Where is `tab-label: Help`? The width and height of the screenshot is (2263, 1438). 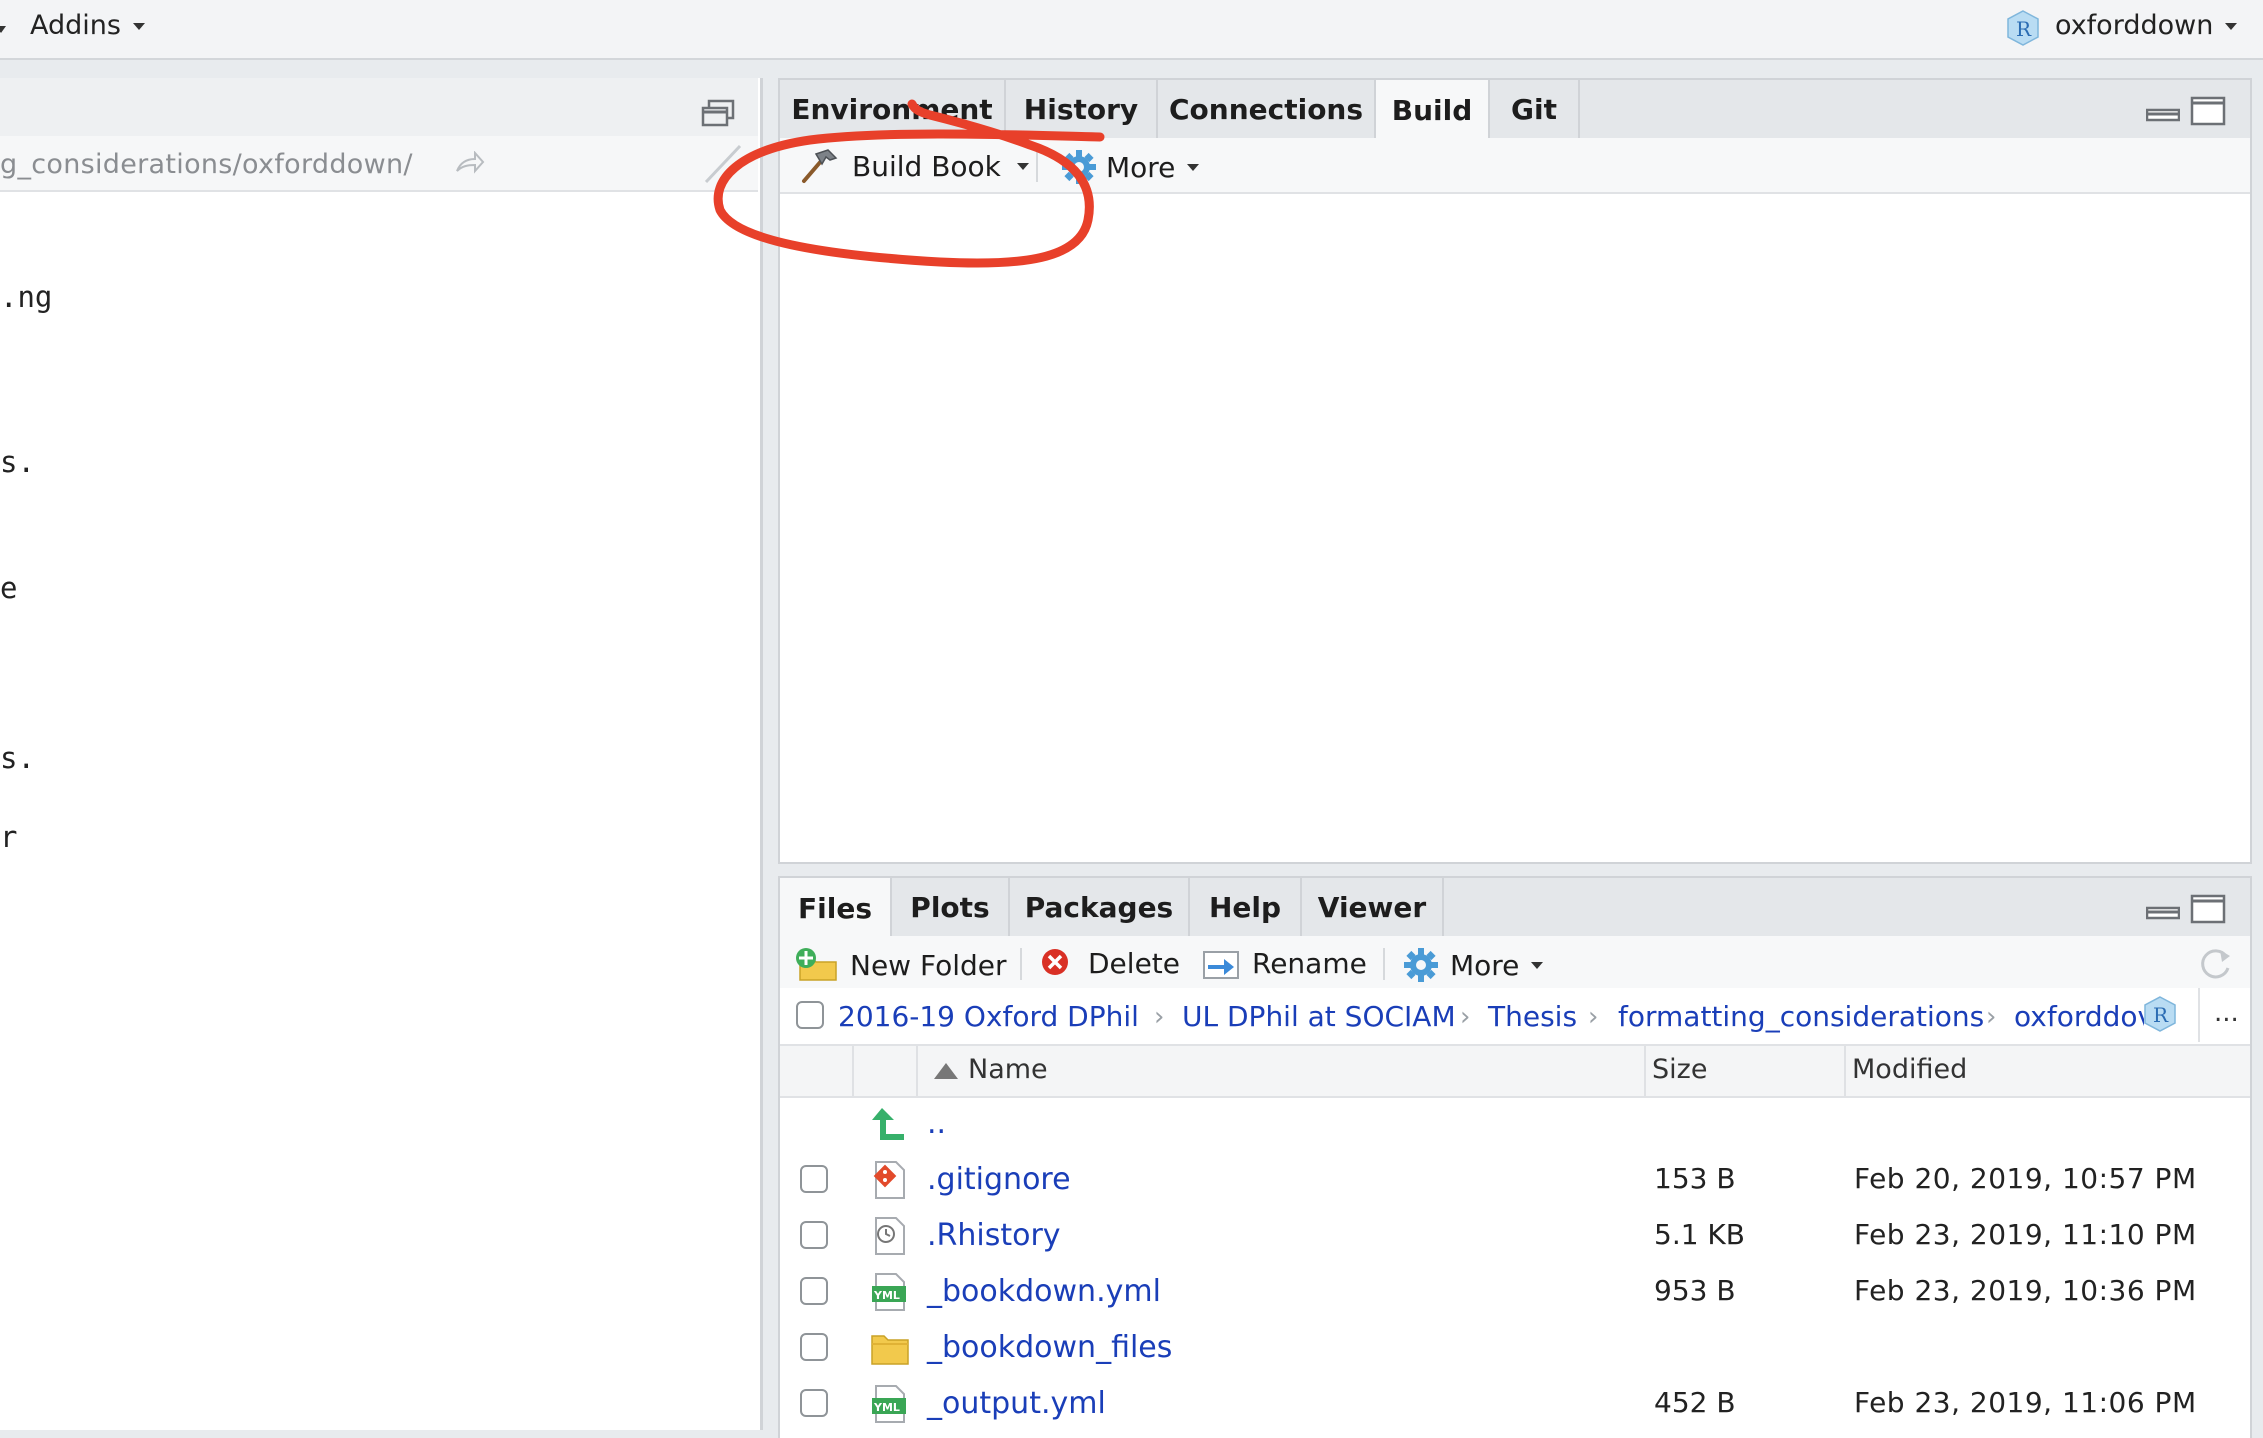 tab-label: Help is located at coordinates (1245, 907).